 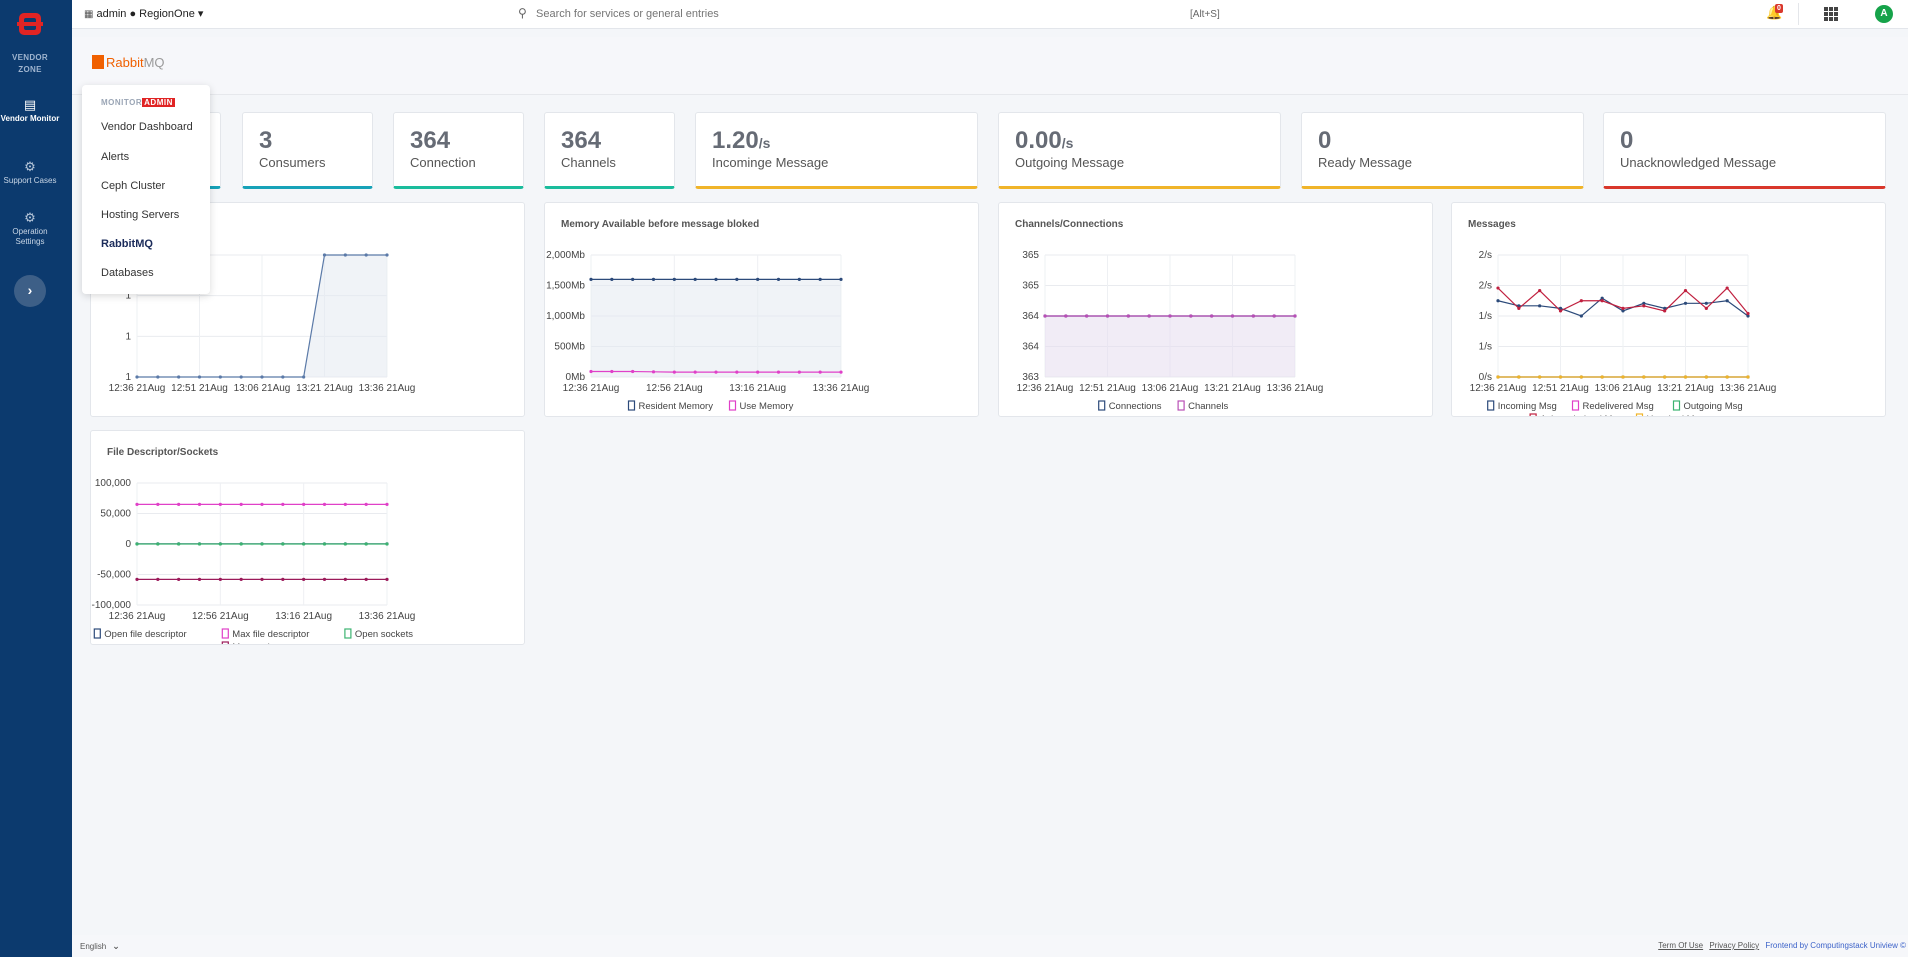 What do you see at coordinates (581, 140) in the screenshot?
I see `stat-value: 364` at bounding box center [581, 140].